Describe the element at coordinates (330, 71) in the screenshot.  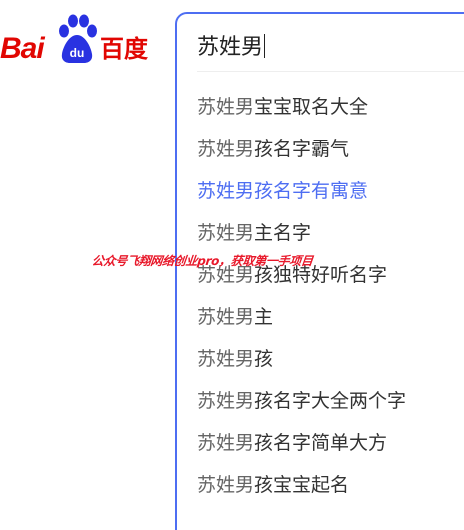
I see `search-divider` at that location.